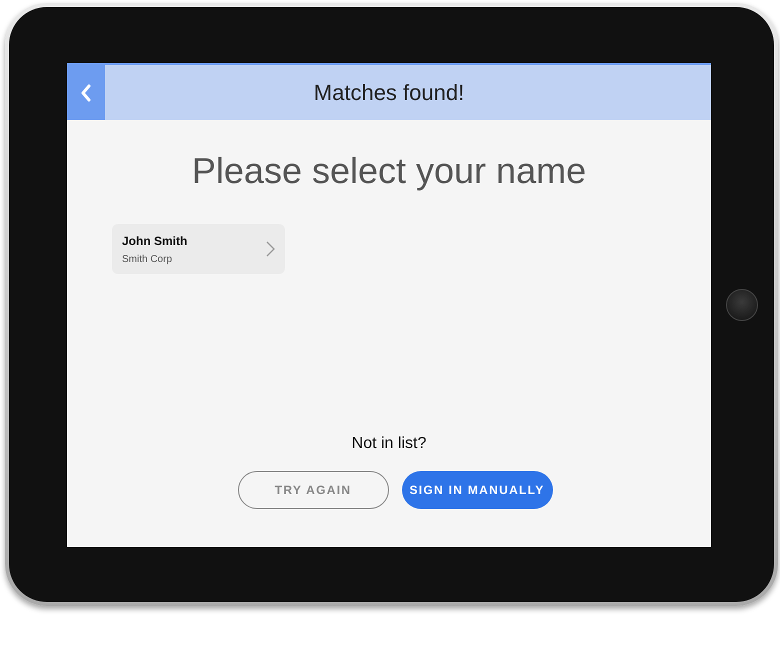  What do you see at coordinates (389, 444) in the screenshot?
I see `not-in-list-prompt: Not in list?` at bounding box center [389, 444].